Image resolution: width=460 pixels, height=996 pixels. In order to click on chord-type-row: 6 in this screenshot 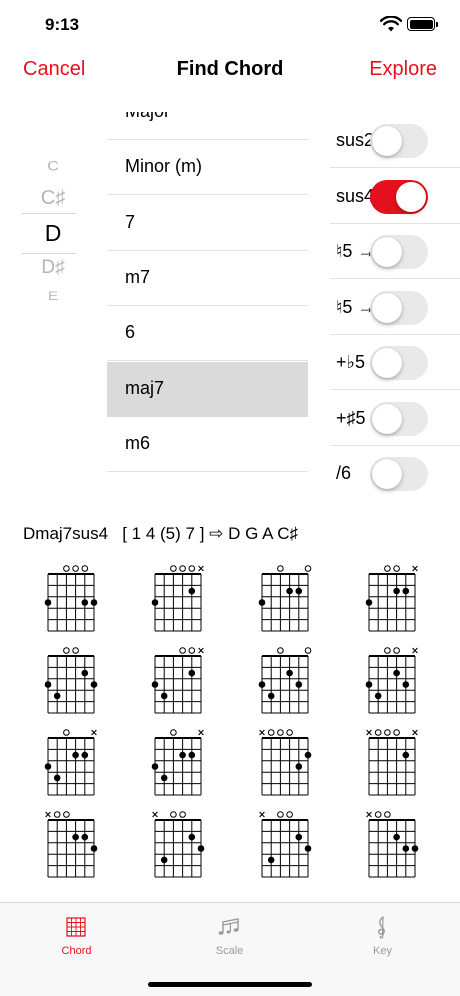, I will do `click(207, 333)`.